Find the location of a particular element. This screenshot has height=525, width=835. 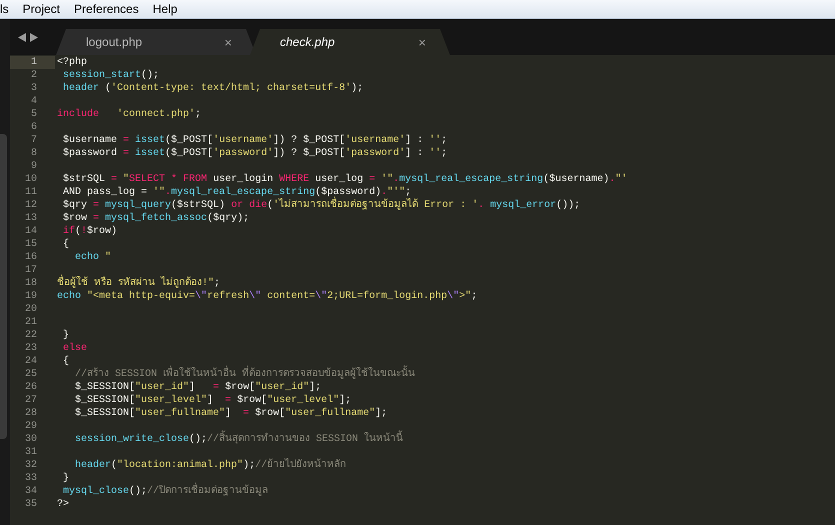

line-number: 13 is located at coordinates (31, 218).